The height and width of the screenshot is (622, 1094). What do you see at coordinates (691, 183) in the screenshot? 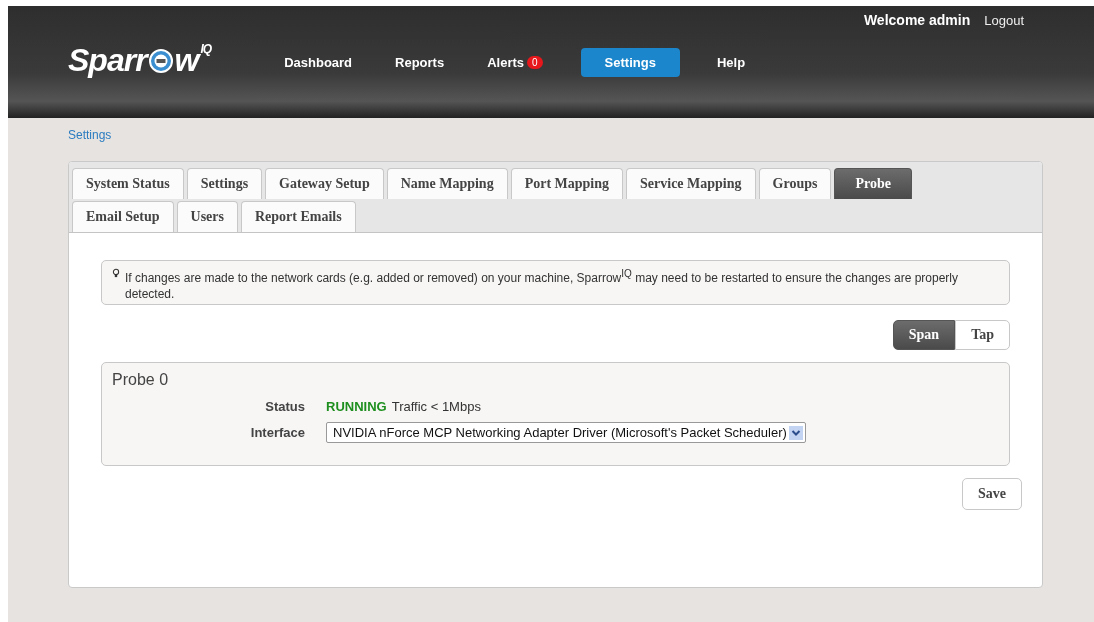
I see `tab: Service Mapping` at bounding box center [691, 183].